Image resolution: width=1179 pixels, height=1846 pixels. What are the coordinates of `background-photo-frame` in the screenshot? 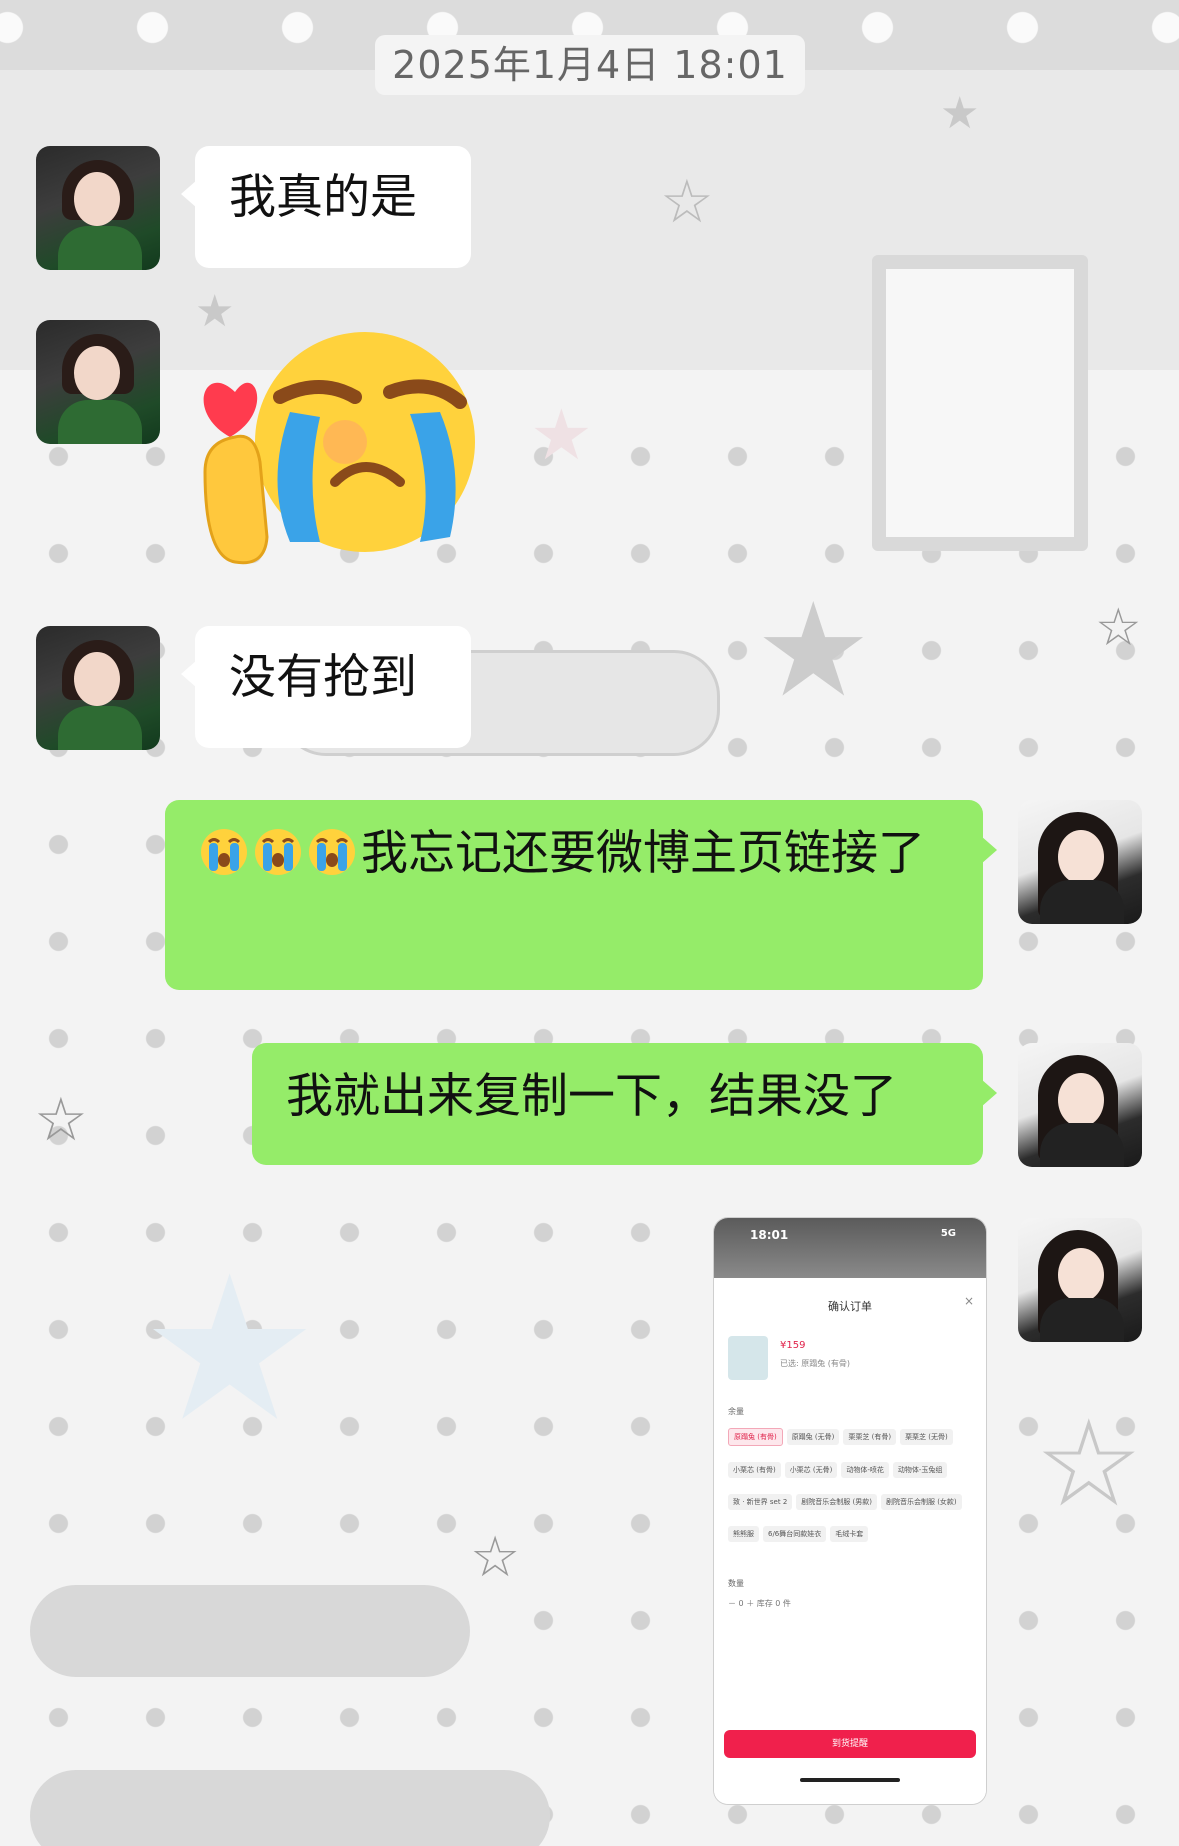 It's located at (980, 403).